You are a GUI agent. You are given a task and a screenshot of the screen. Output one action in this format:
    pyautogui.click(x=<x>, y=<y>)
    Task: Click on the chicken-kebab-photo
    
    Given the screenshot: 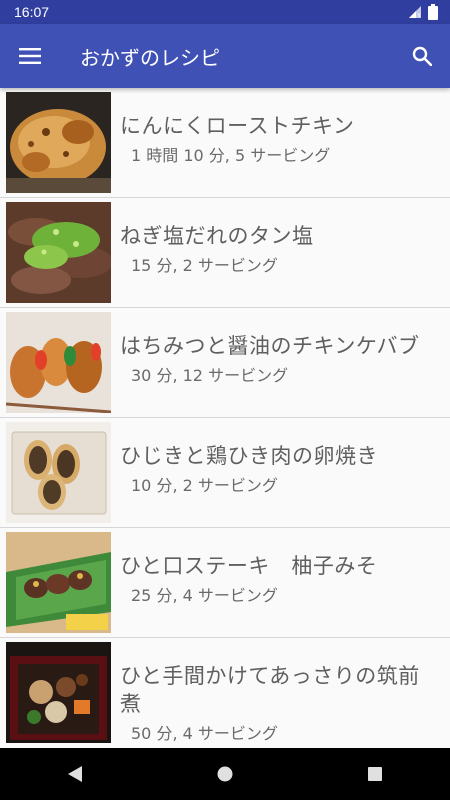 What is the action you would take?
    pyautogui.click(x=58, y=362)
    